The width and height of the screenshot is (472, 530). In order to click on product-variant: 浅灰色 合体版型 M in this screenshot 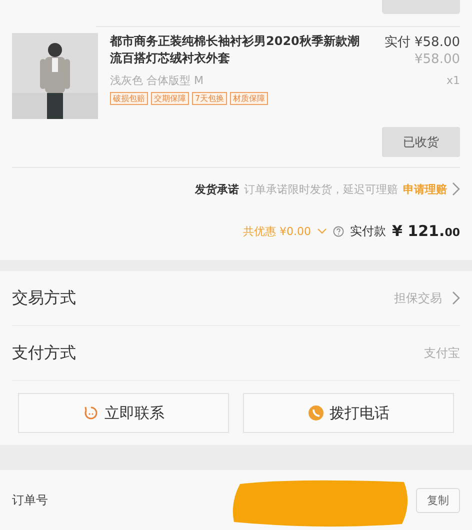, I will do `click(157, 80)`.